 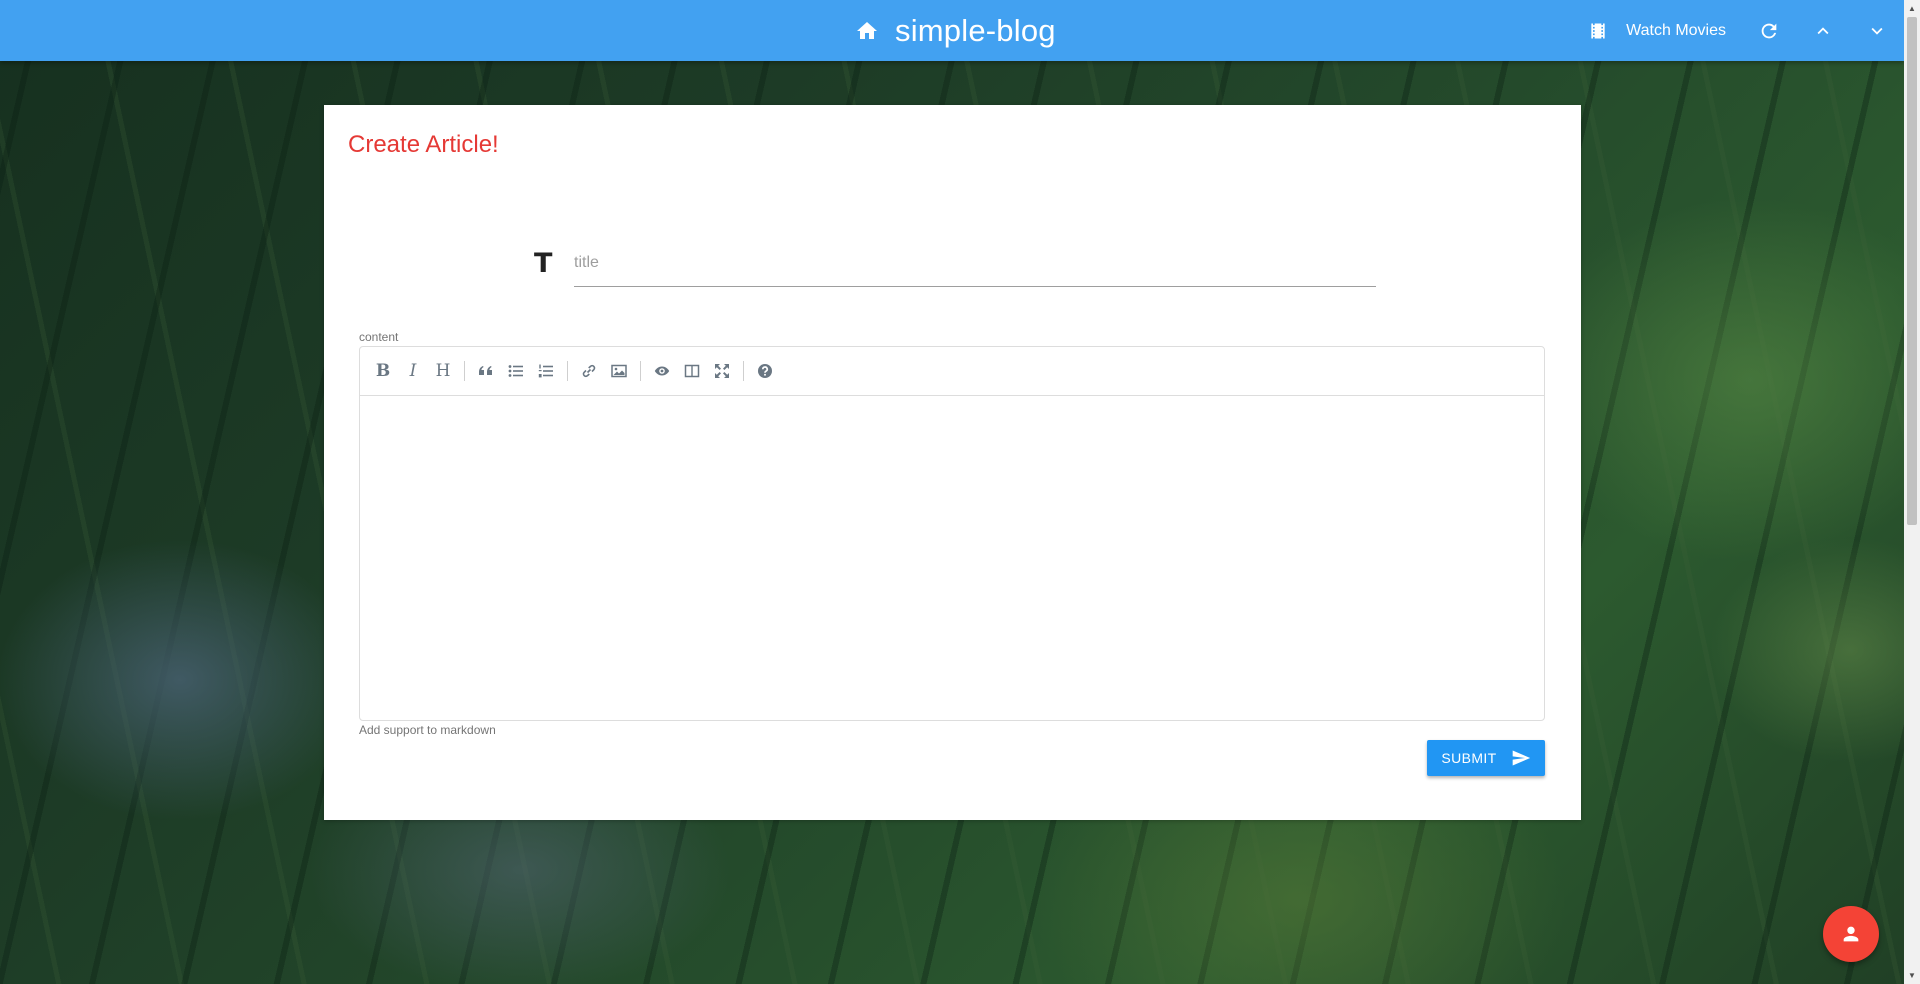 I want to click on quote-icon, so click(x=485, y=370).